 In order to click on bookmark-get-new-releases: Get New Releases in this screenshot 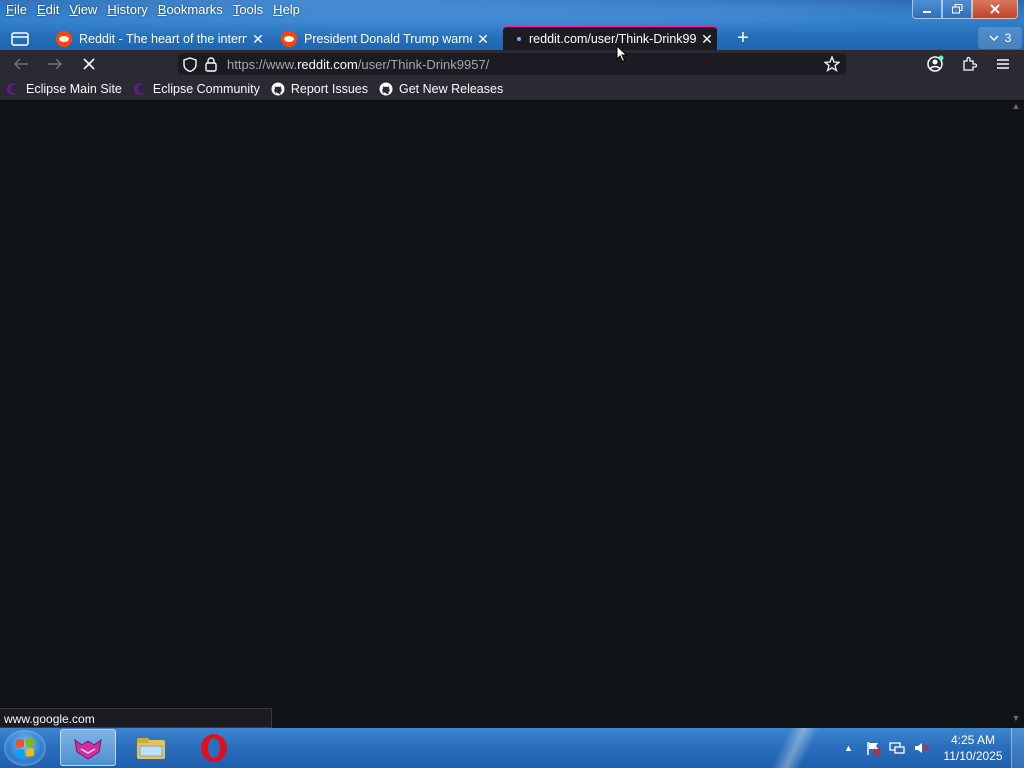, I will do `click(440, 89)`.